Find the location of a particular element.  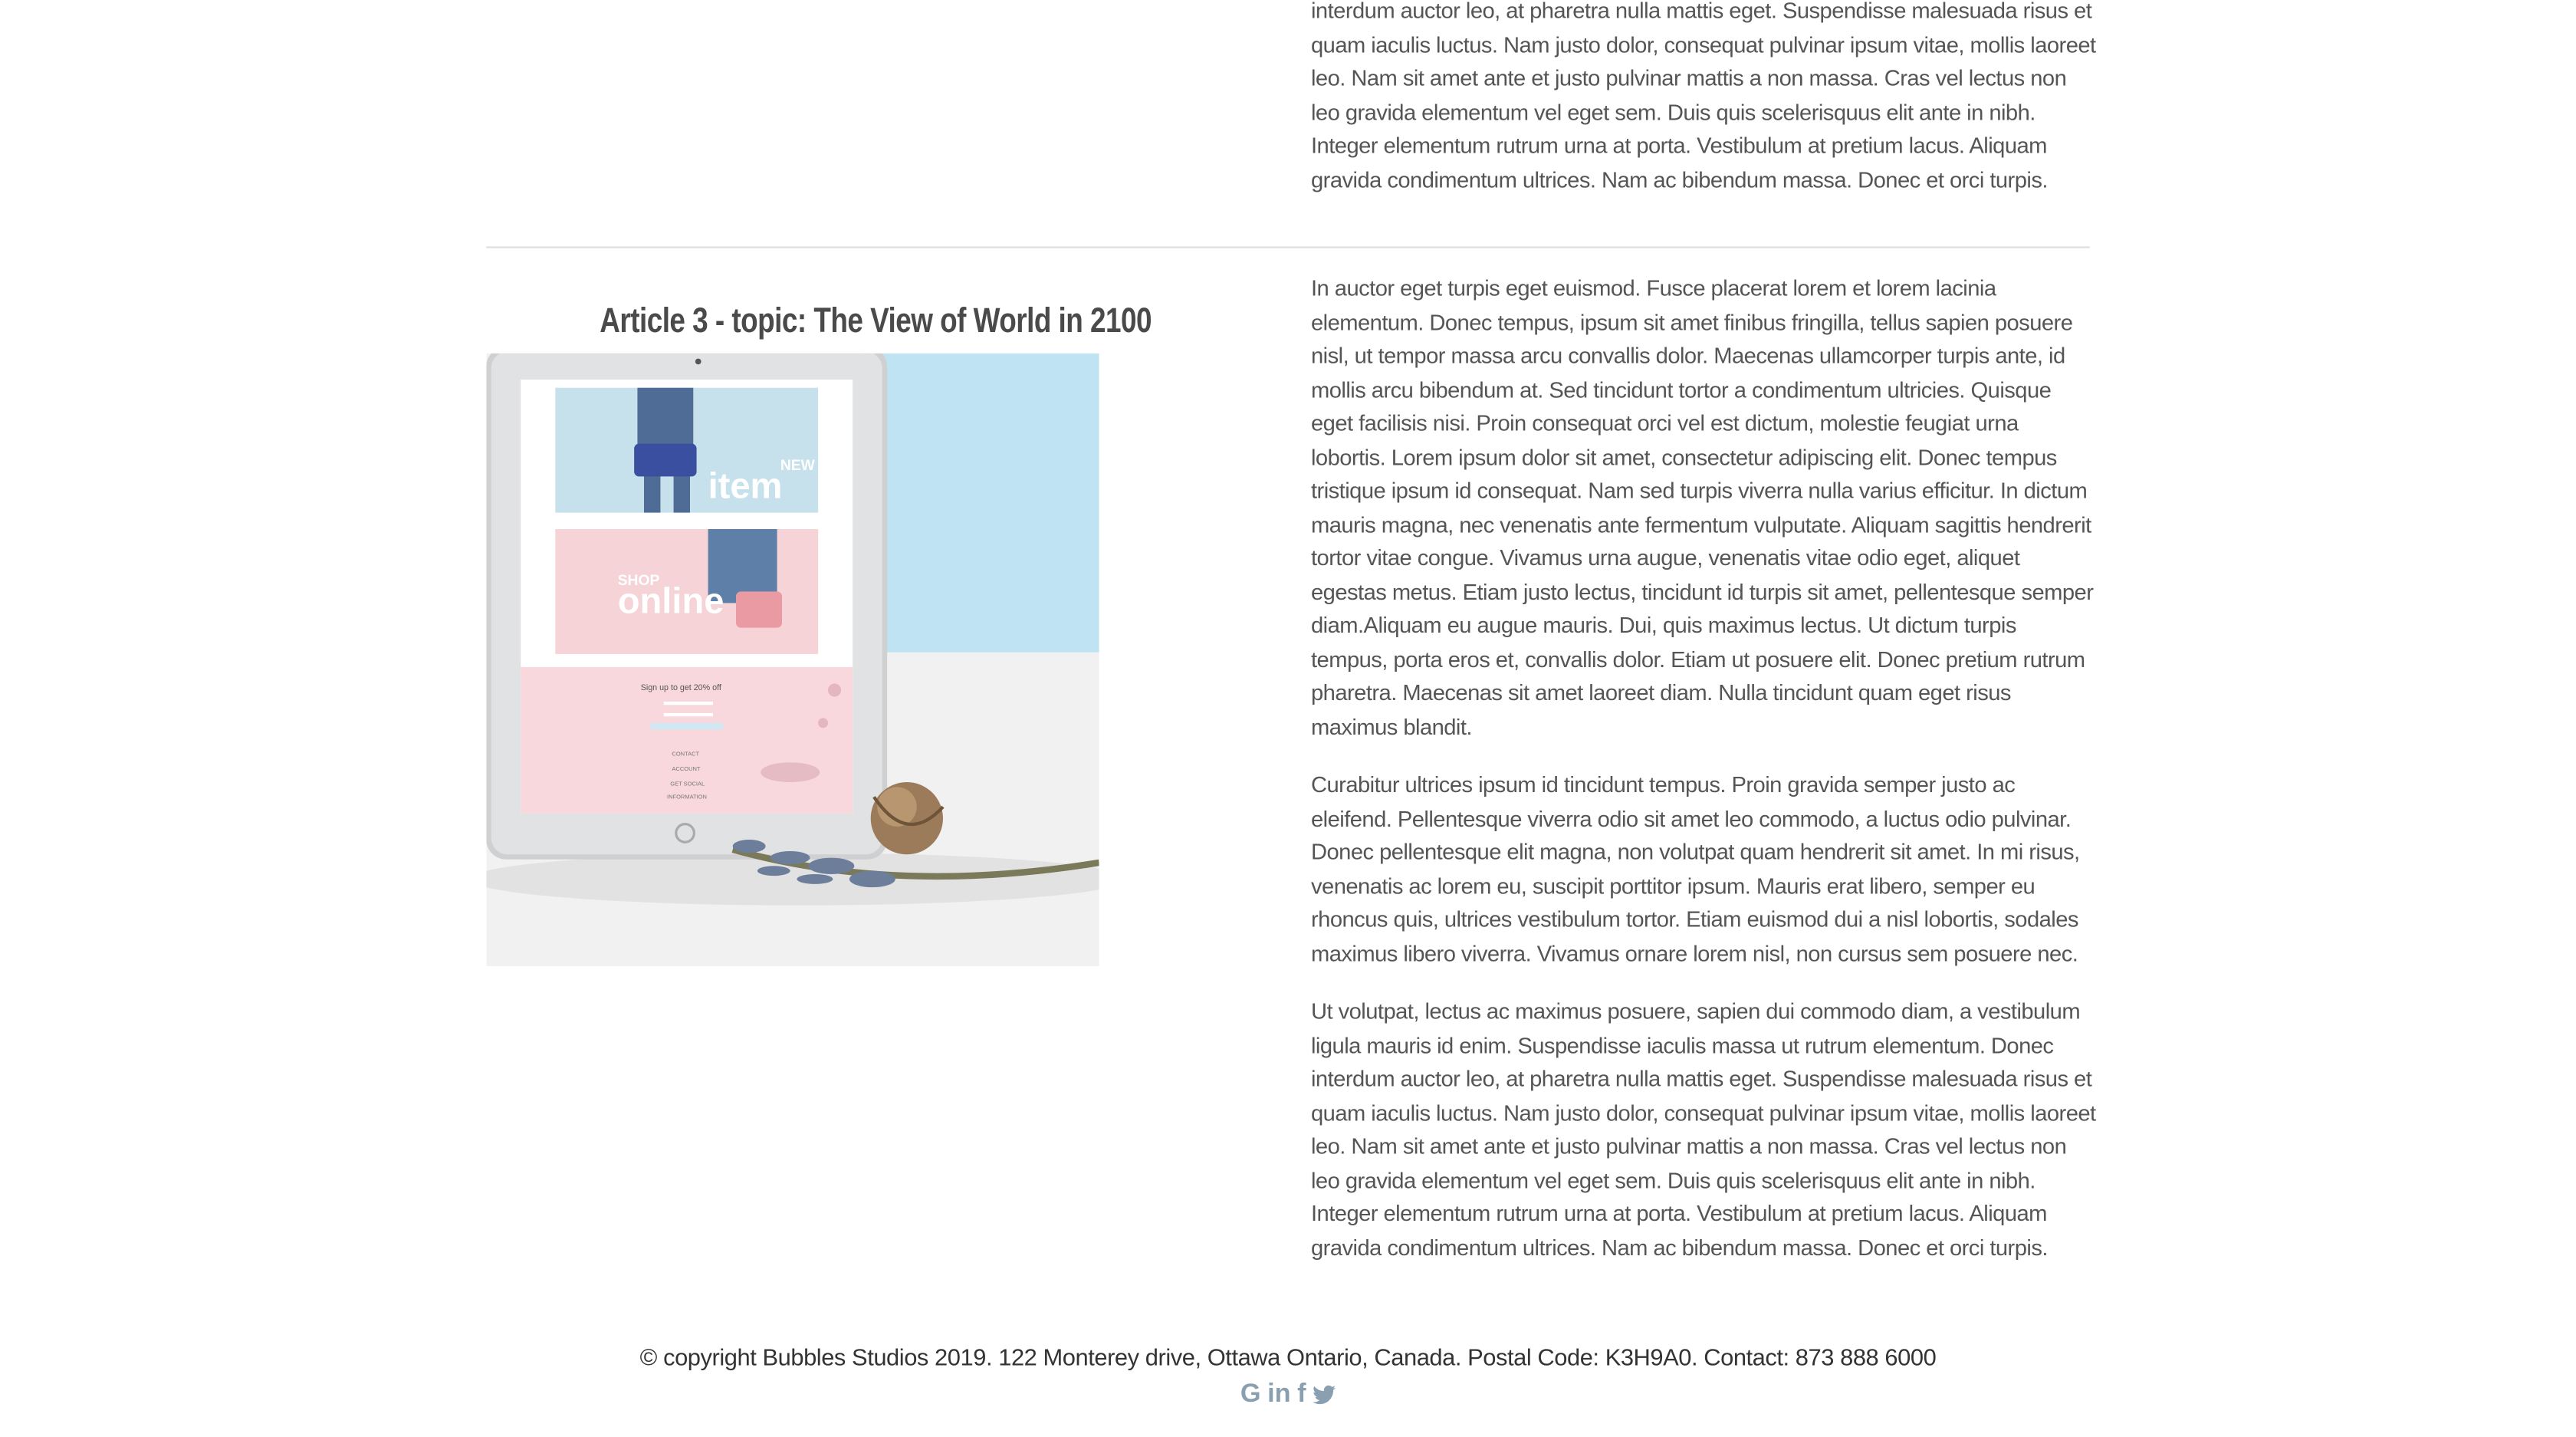

twitter-bird-icon is located at coordinates (1325, 1395).